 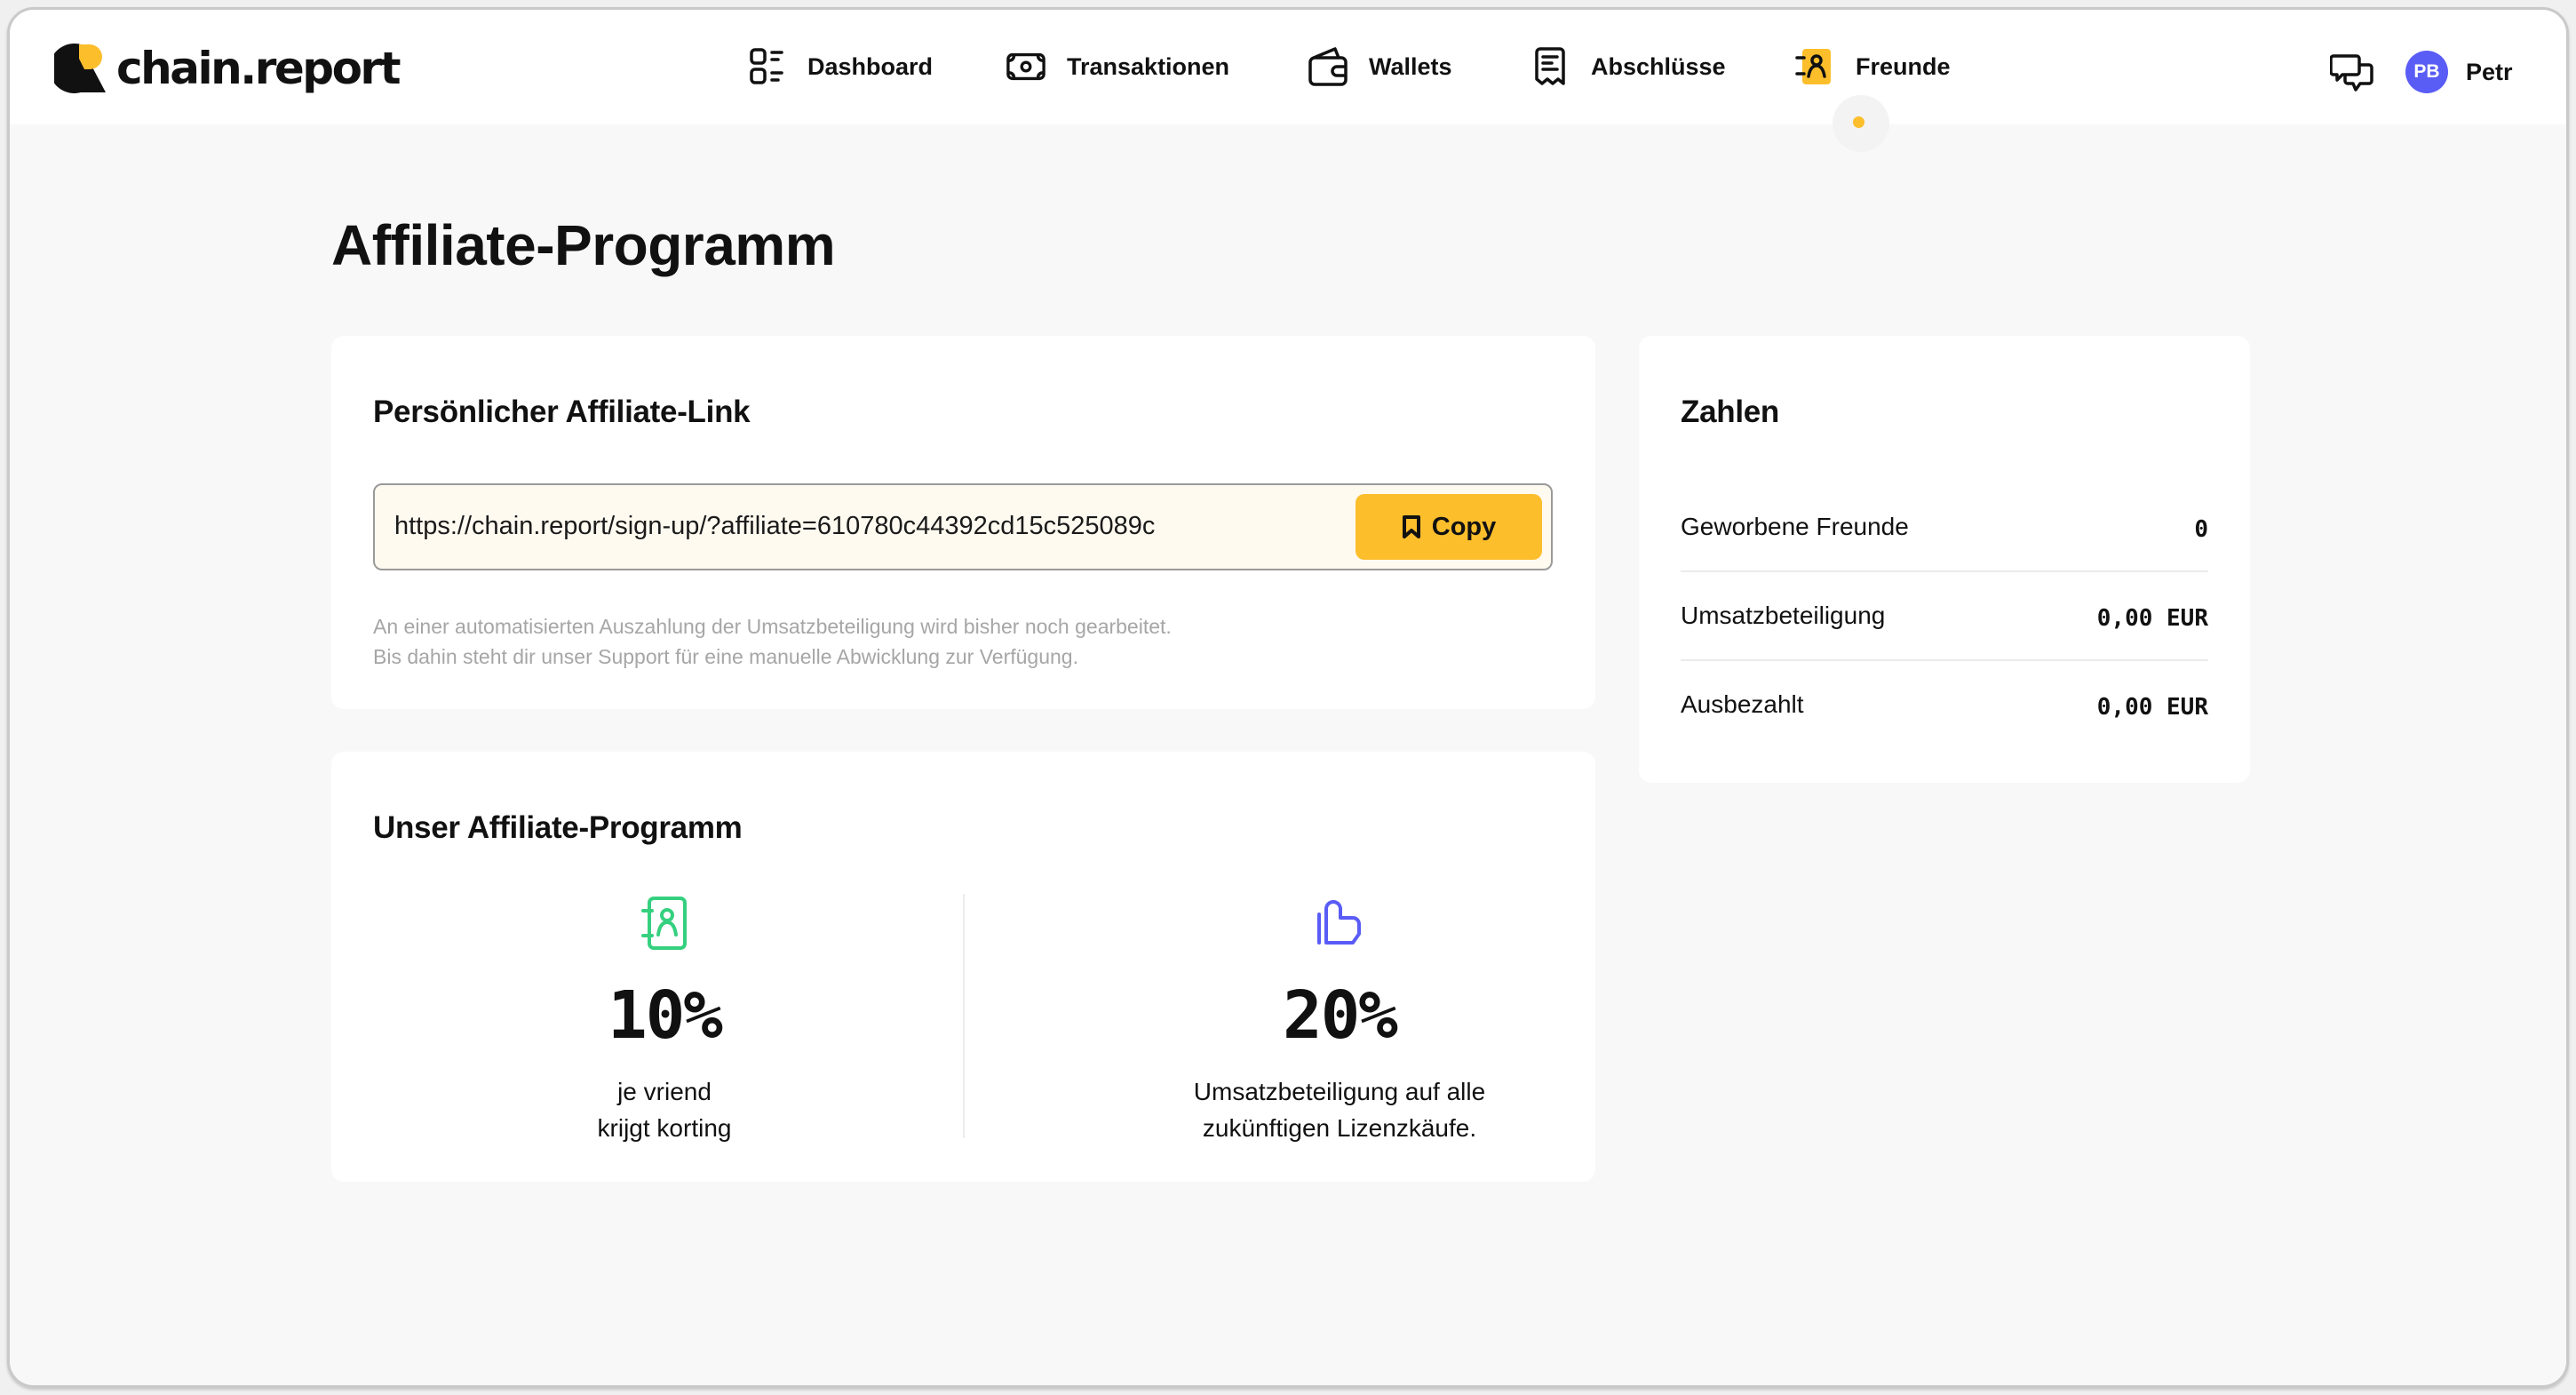 I want to click on stat-value: 0, so click(x=2201, y=529).